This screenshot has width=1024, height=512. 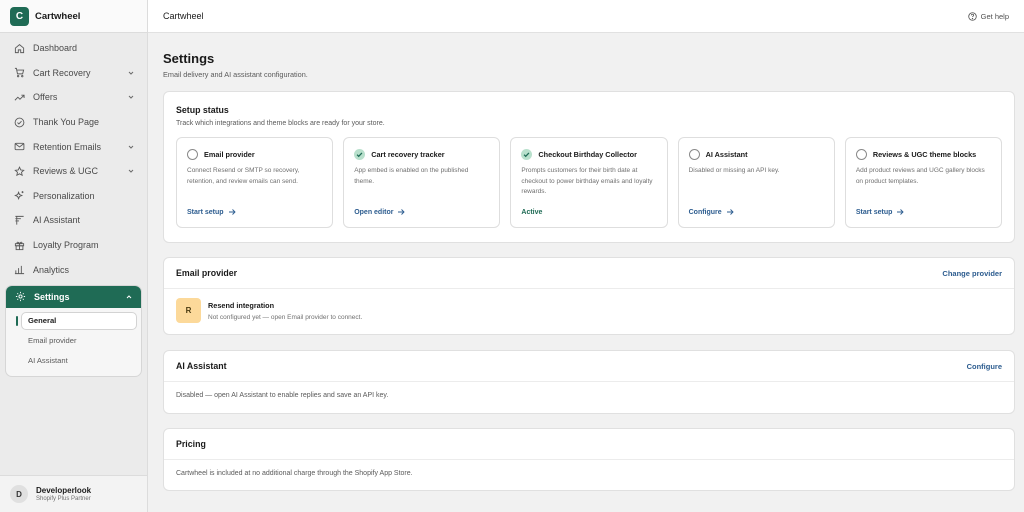 What do you see at coordinates (62, 72) in the screenshot?
I see `sidebar-item-label: Cart Recovery` at bounding box center [62, 72].